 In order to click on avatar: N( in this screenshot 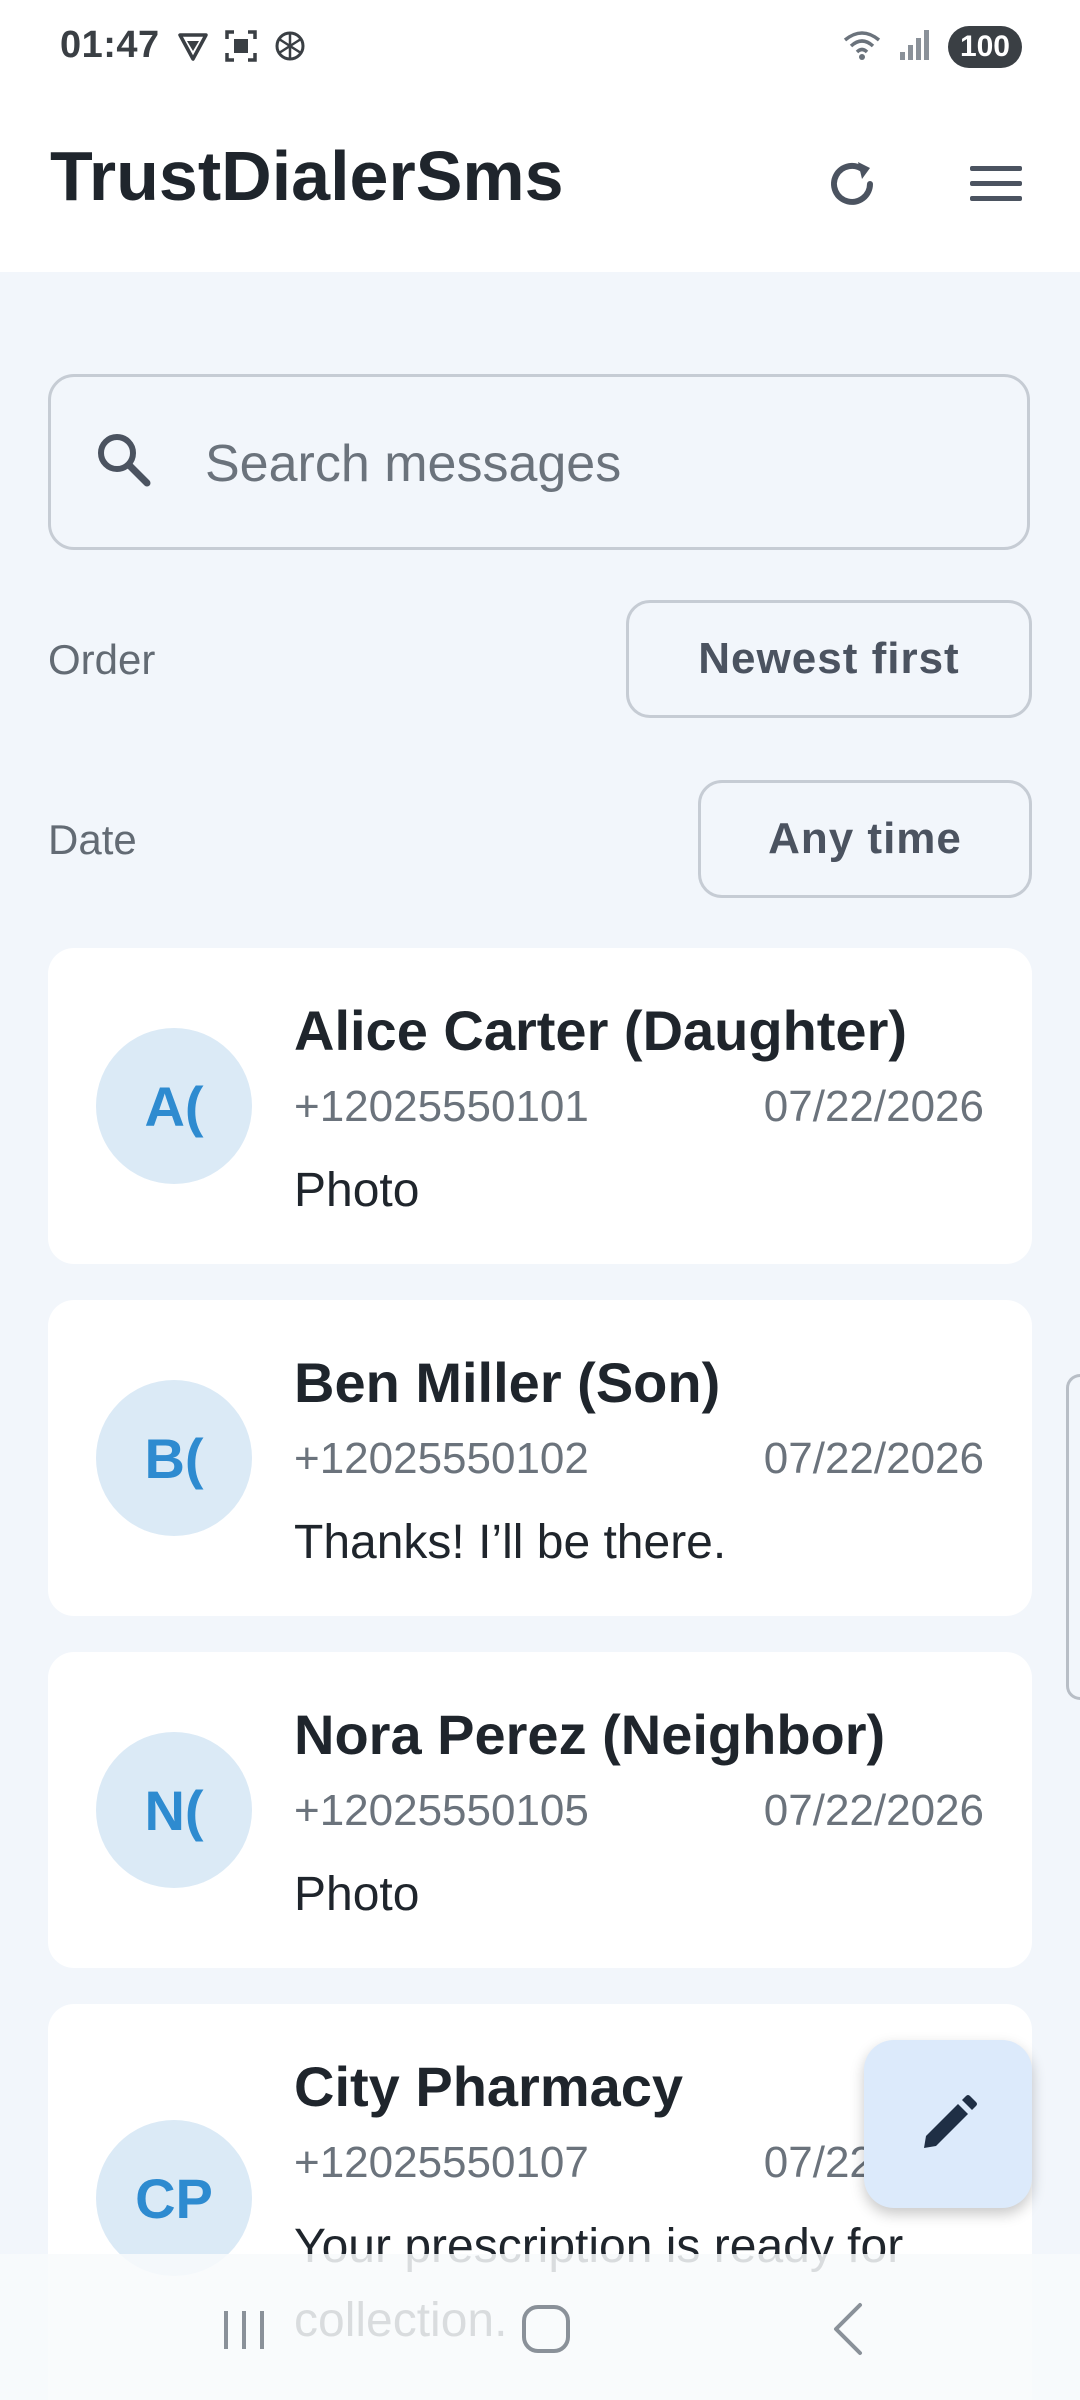, I will do `click(174, 1810)`.